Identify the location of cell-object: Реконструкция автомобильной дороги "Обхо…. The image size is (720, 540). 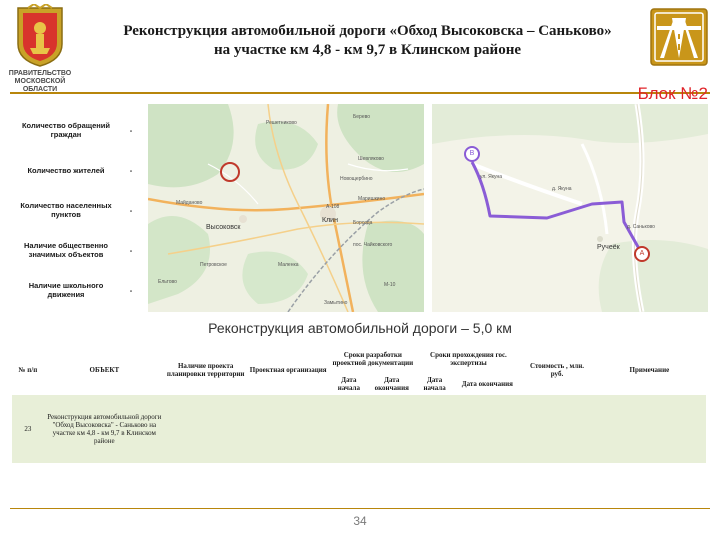
(104, 429).